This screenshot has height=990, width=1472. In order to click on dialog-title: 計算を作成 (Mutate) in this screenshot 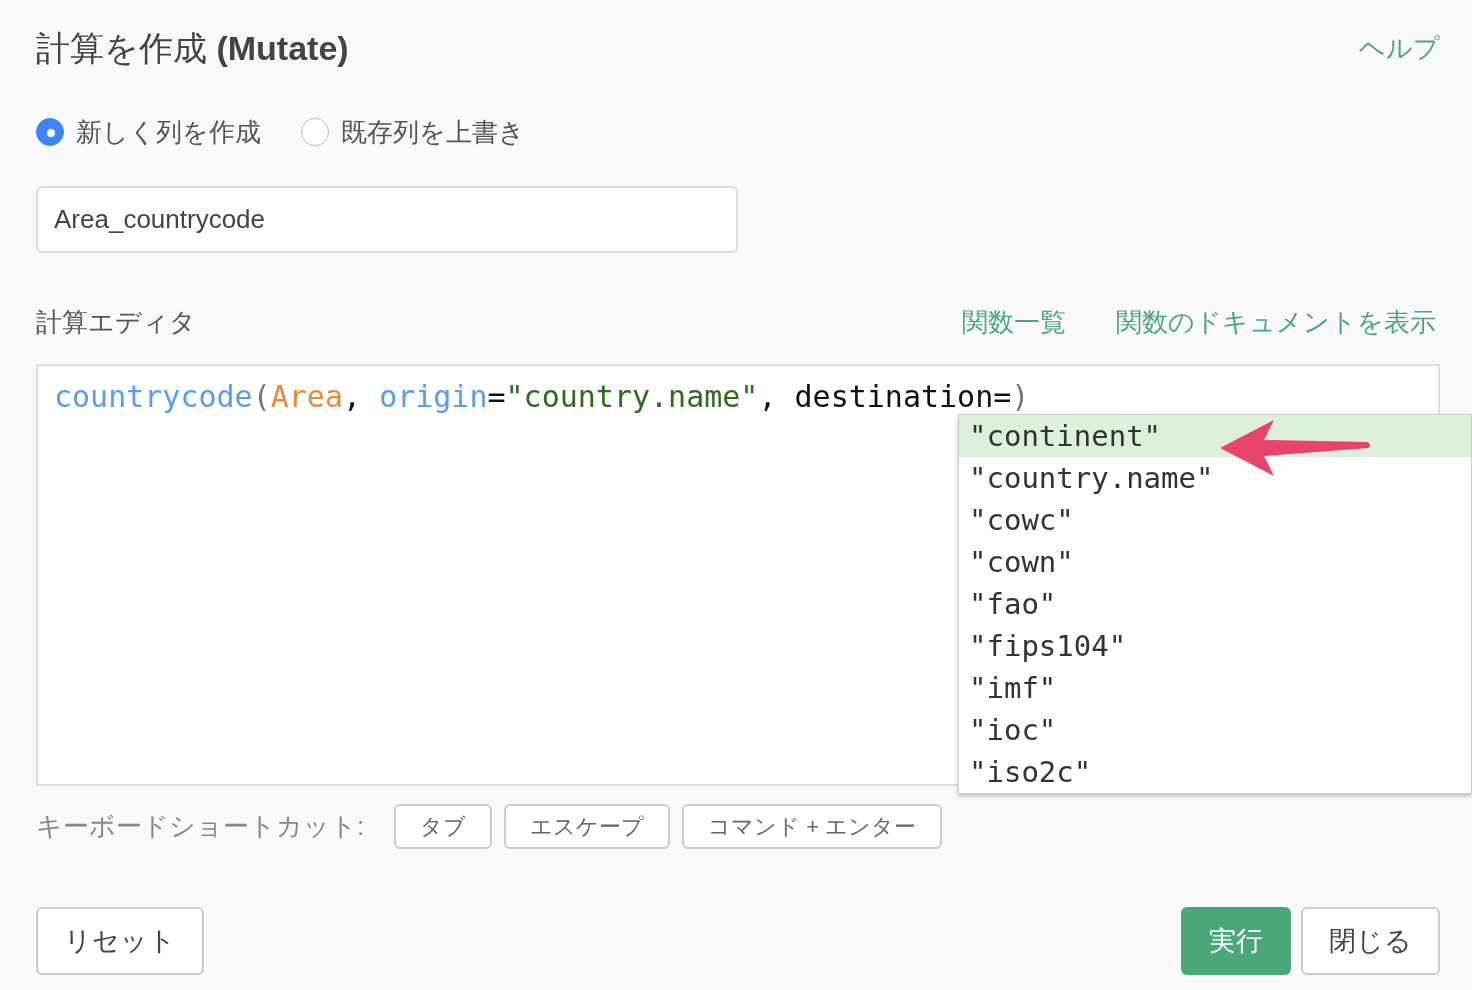, I will do `click(192, 48)`.